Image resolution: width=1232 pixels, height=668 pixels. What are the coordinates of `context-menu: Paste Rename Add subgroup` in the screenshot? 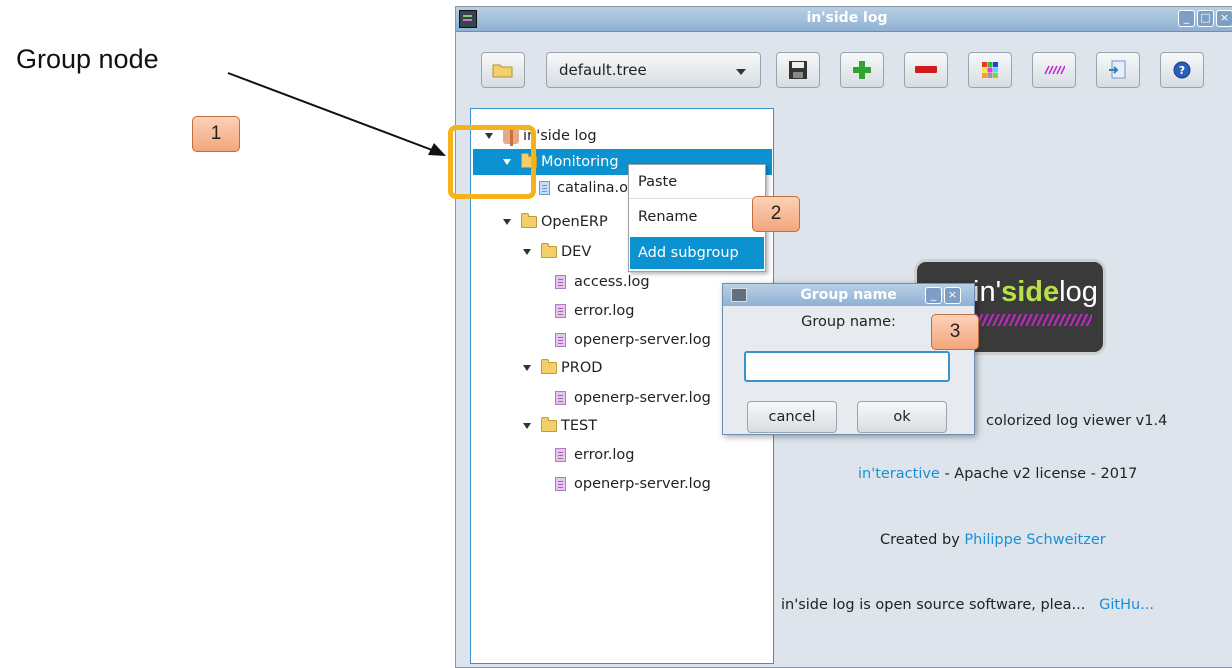 It's located at (697, 218).